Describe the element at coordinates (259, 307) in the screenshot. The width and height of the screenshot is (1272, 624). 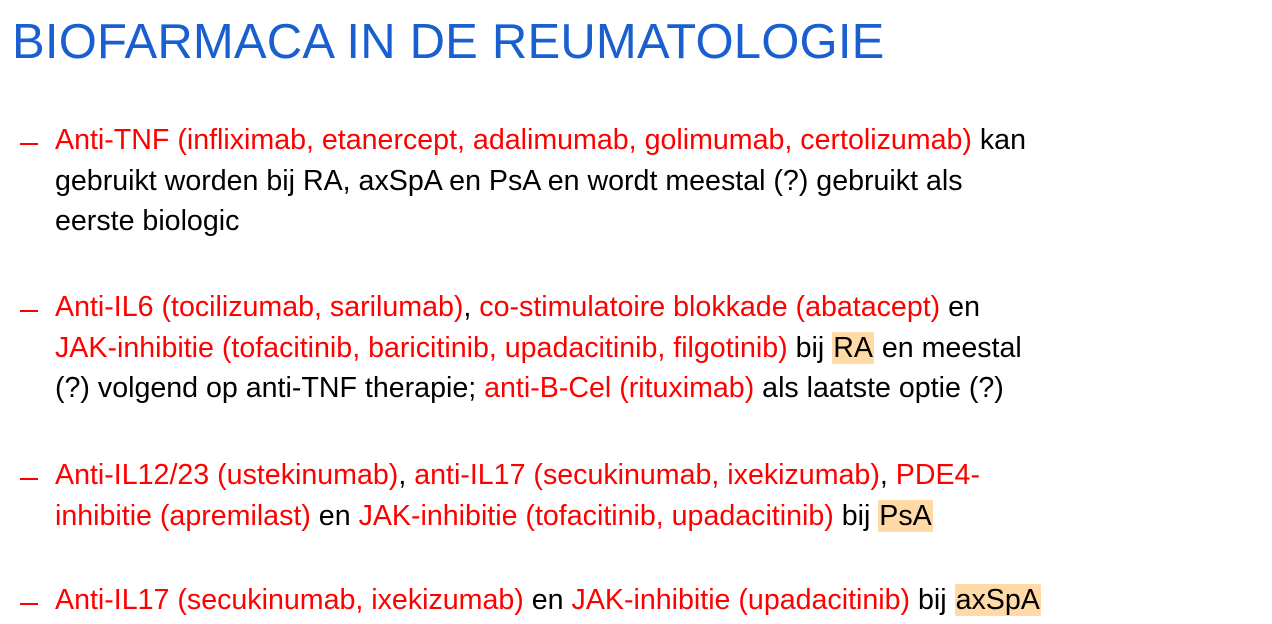
I see `drug-class-text: Anti-IL6 (tocilizumab, sarilumab)` at that location.